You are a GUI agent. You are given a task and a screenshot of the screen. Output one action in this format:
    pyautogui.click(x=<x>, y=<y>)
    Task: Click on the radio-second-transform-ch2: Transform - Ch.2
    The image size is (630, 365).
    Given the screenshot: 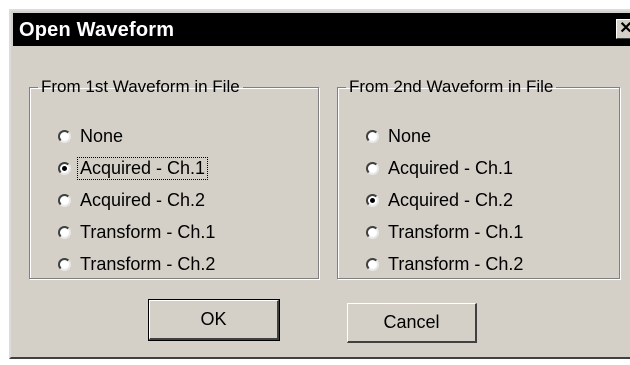 What is the action you would take?
    pyautogui.click(x=444, y=264)
    